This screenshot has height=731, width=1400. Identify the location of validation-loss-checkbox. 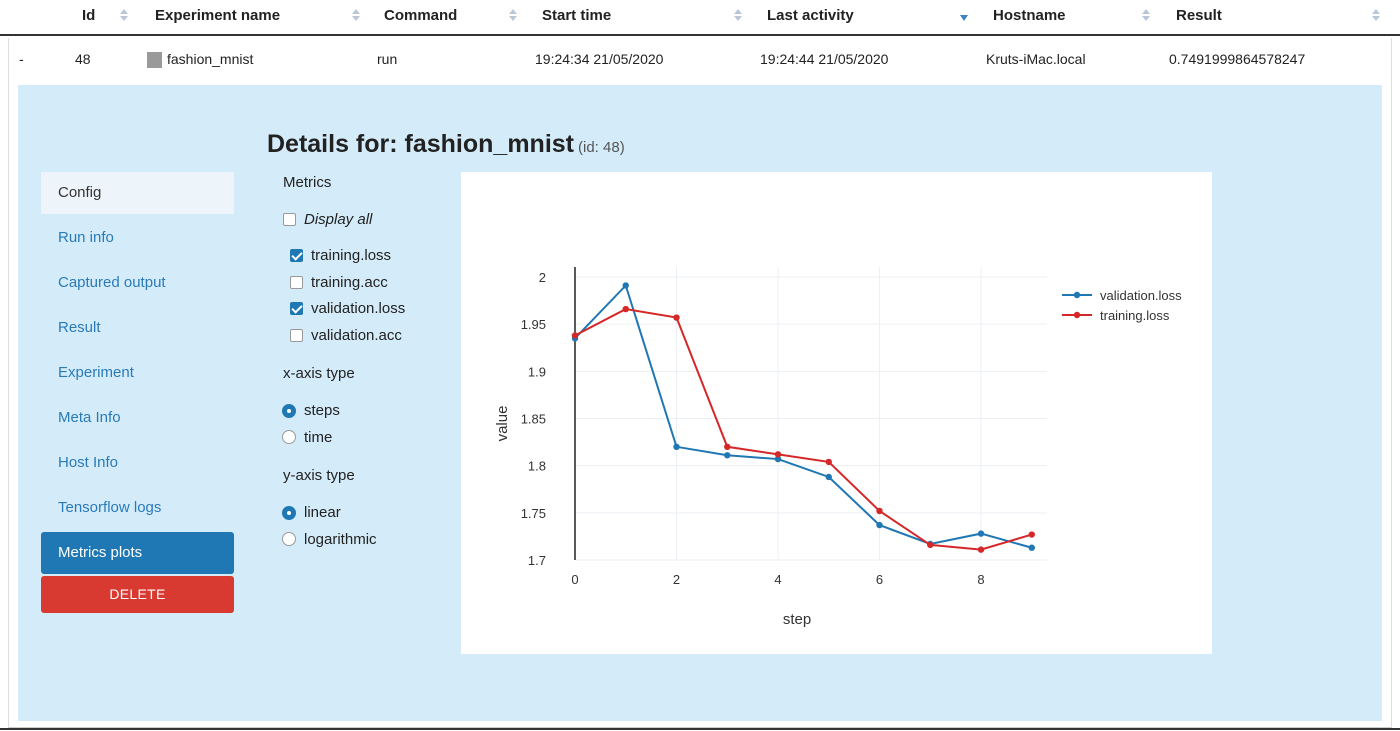
(296, 308).